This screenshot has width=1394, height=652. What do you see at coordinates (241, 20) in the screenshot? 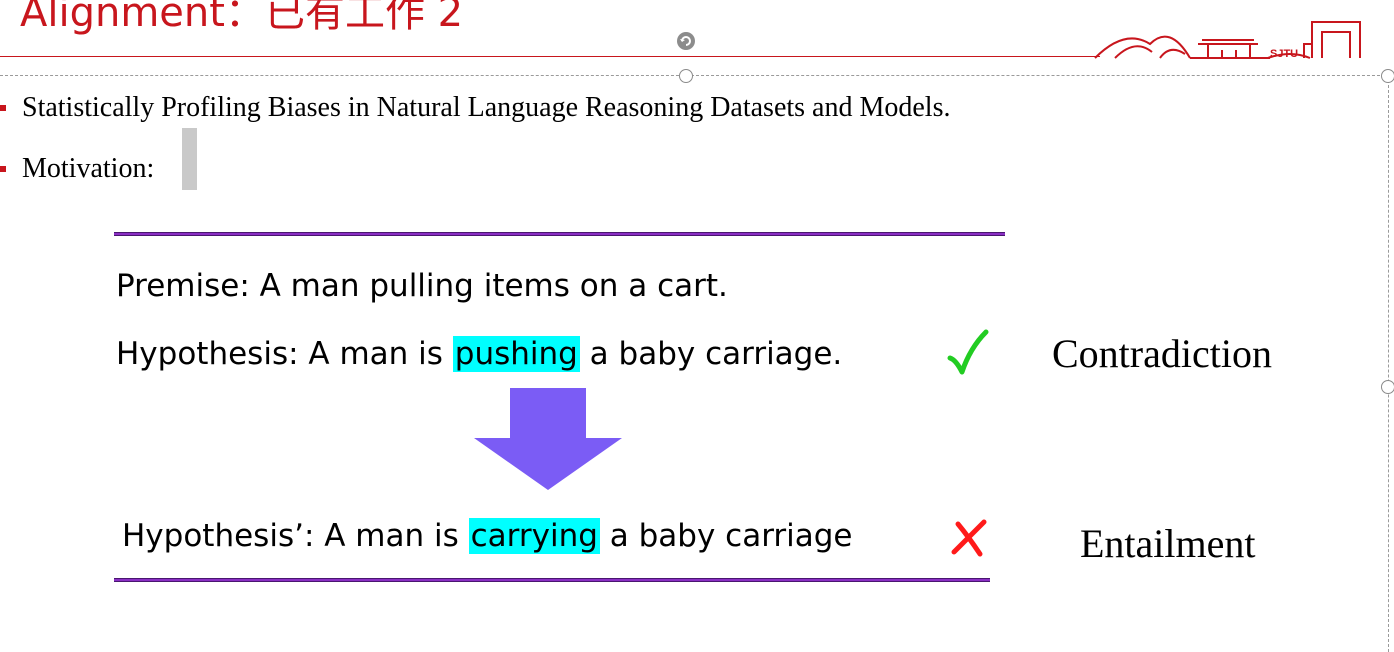
I see `slide-title: Alignment：已有工作 2` at bounding box center [241, 20].